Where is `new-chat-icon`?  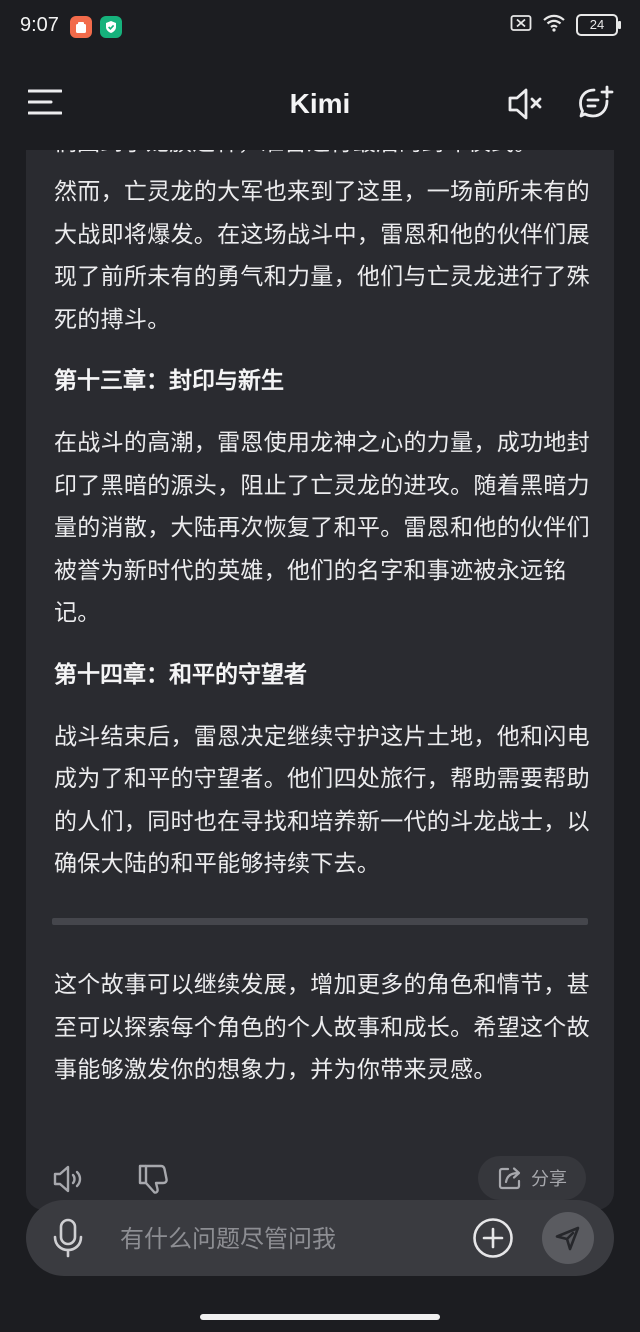
new-chat-icon is located at coordinates (596, 101).